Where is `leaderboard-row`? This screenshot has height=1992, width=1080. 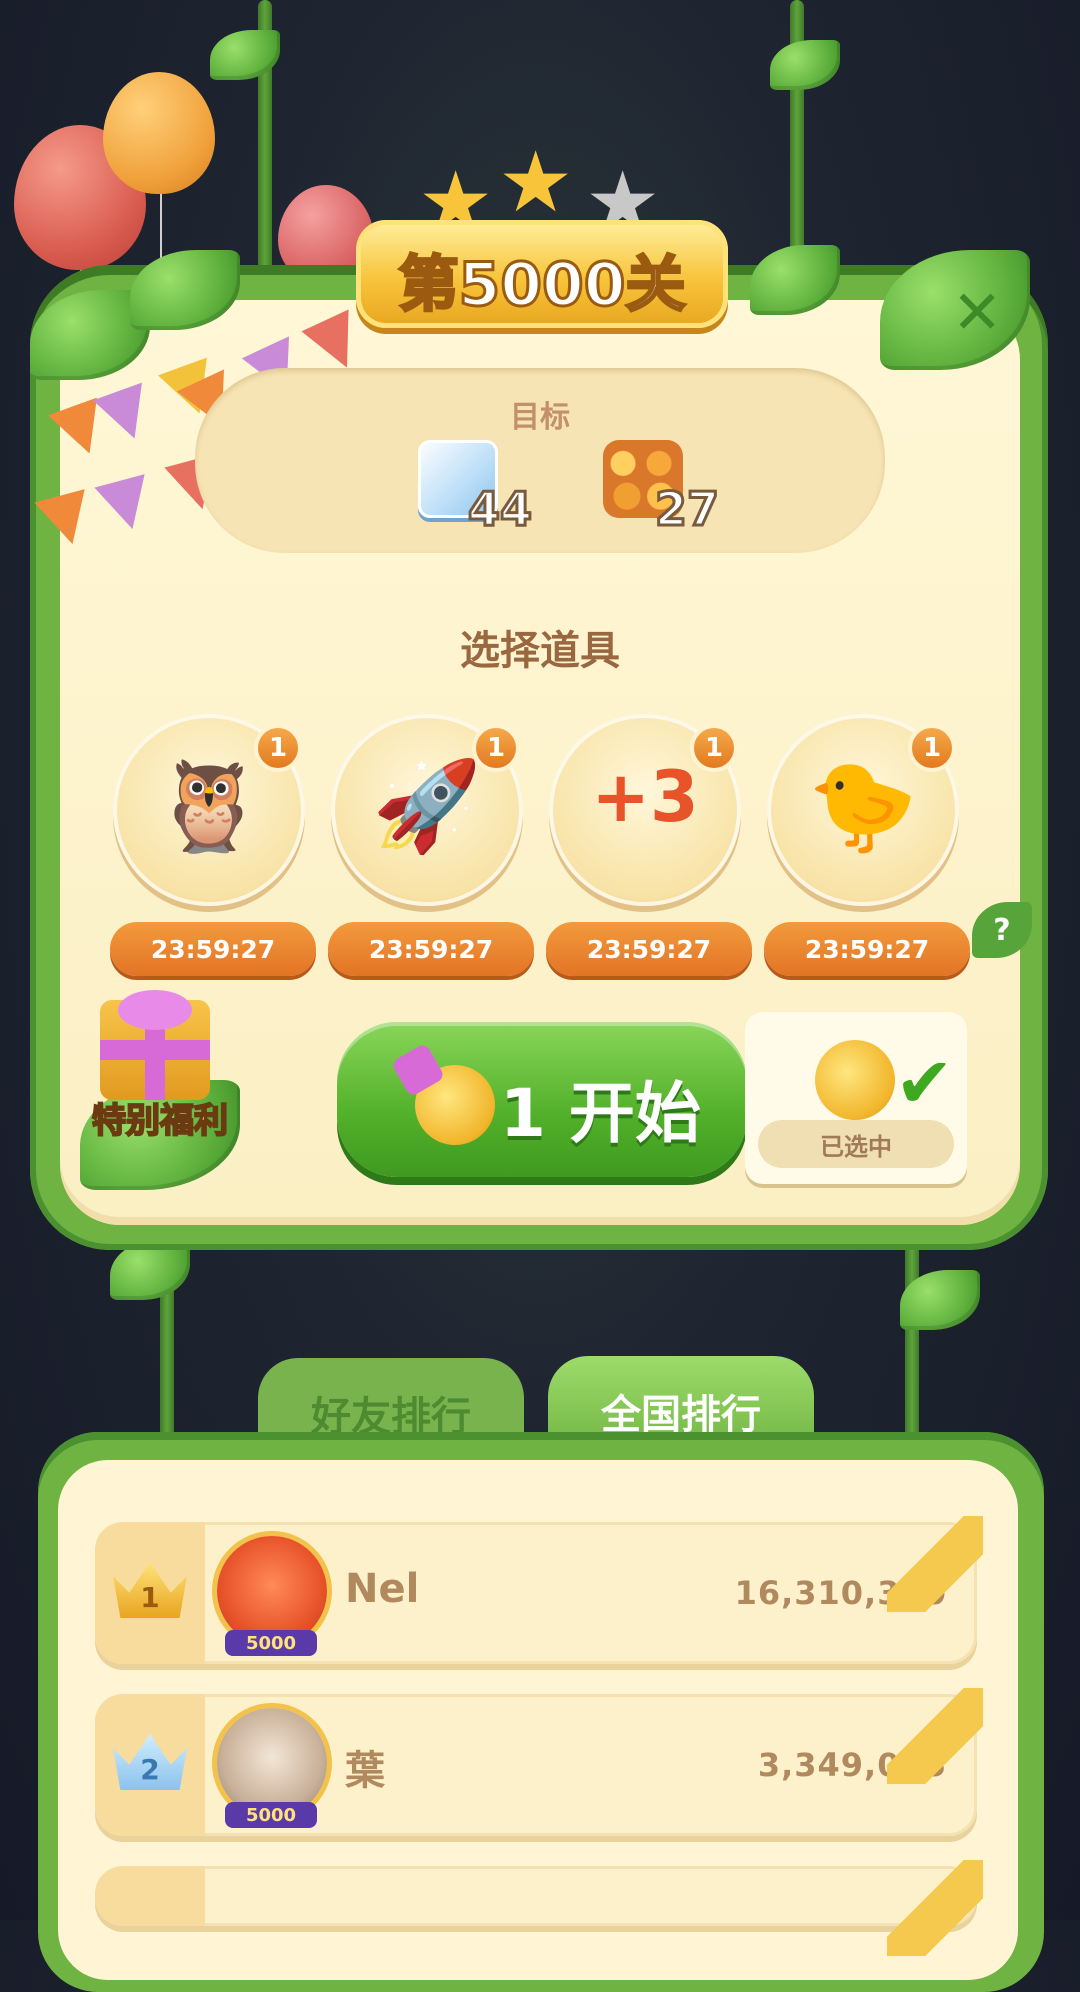
leaderboard-row is located at coordinates (539, 1908).